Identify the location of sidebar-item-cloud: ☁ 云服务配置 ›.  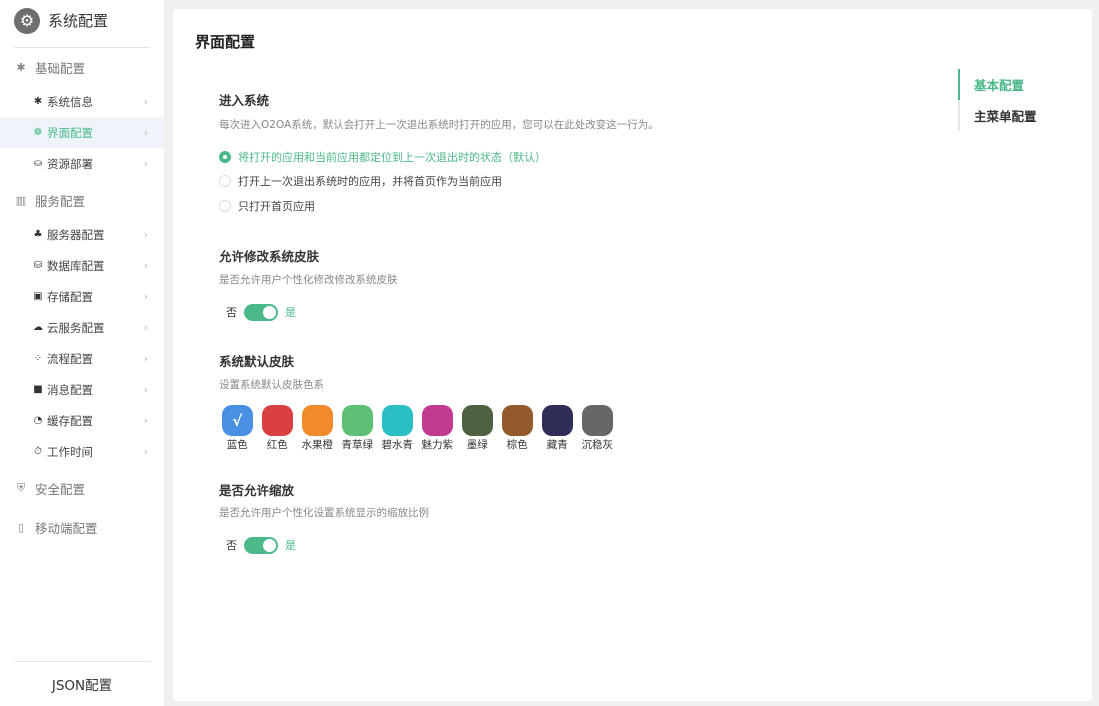
(82, 327).